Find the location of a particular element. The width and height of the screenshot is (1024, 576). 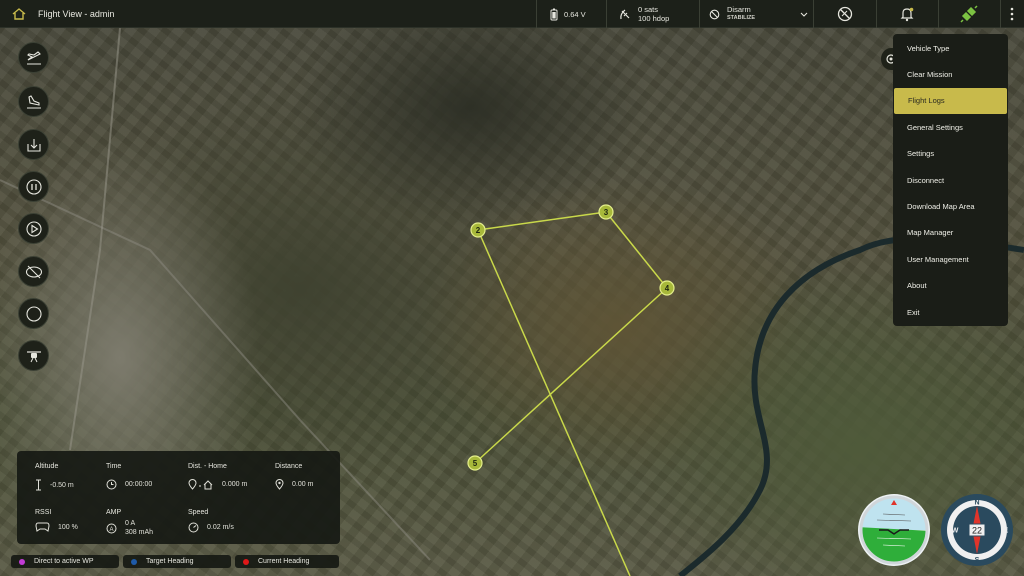

legend-target-heading: Target Heading is located at coordinates (177, 561).